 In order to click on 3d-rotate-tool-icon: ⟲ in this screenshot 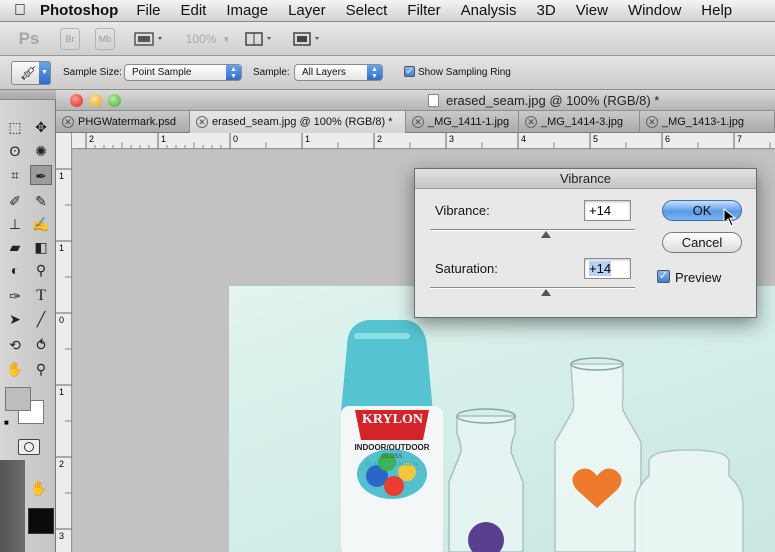, I will do `click(15, 345)`.